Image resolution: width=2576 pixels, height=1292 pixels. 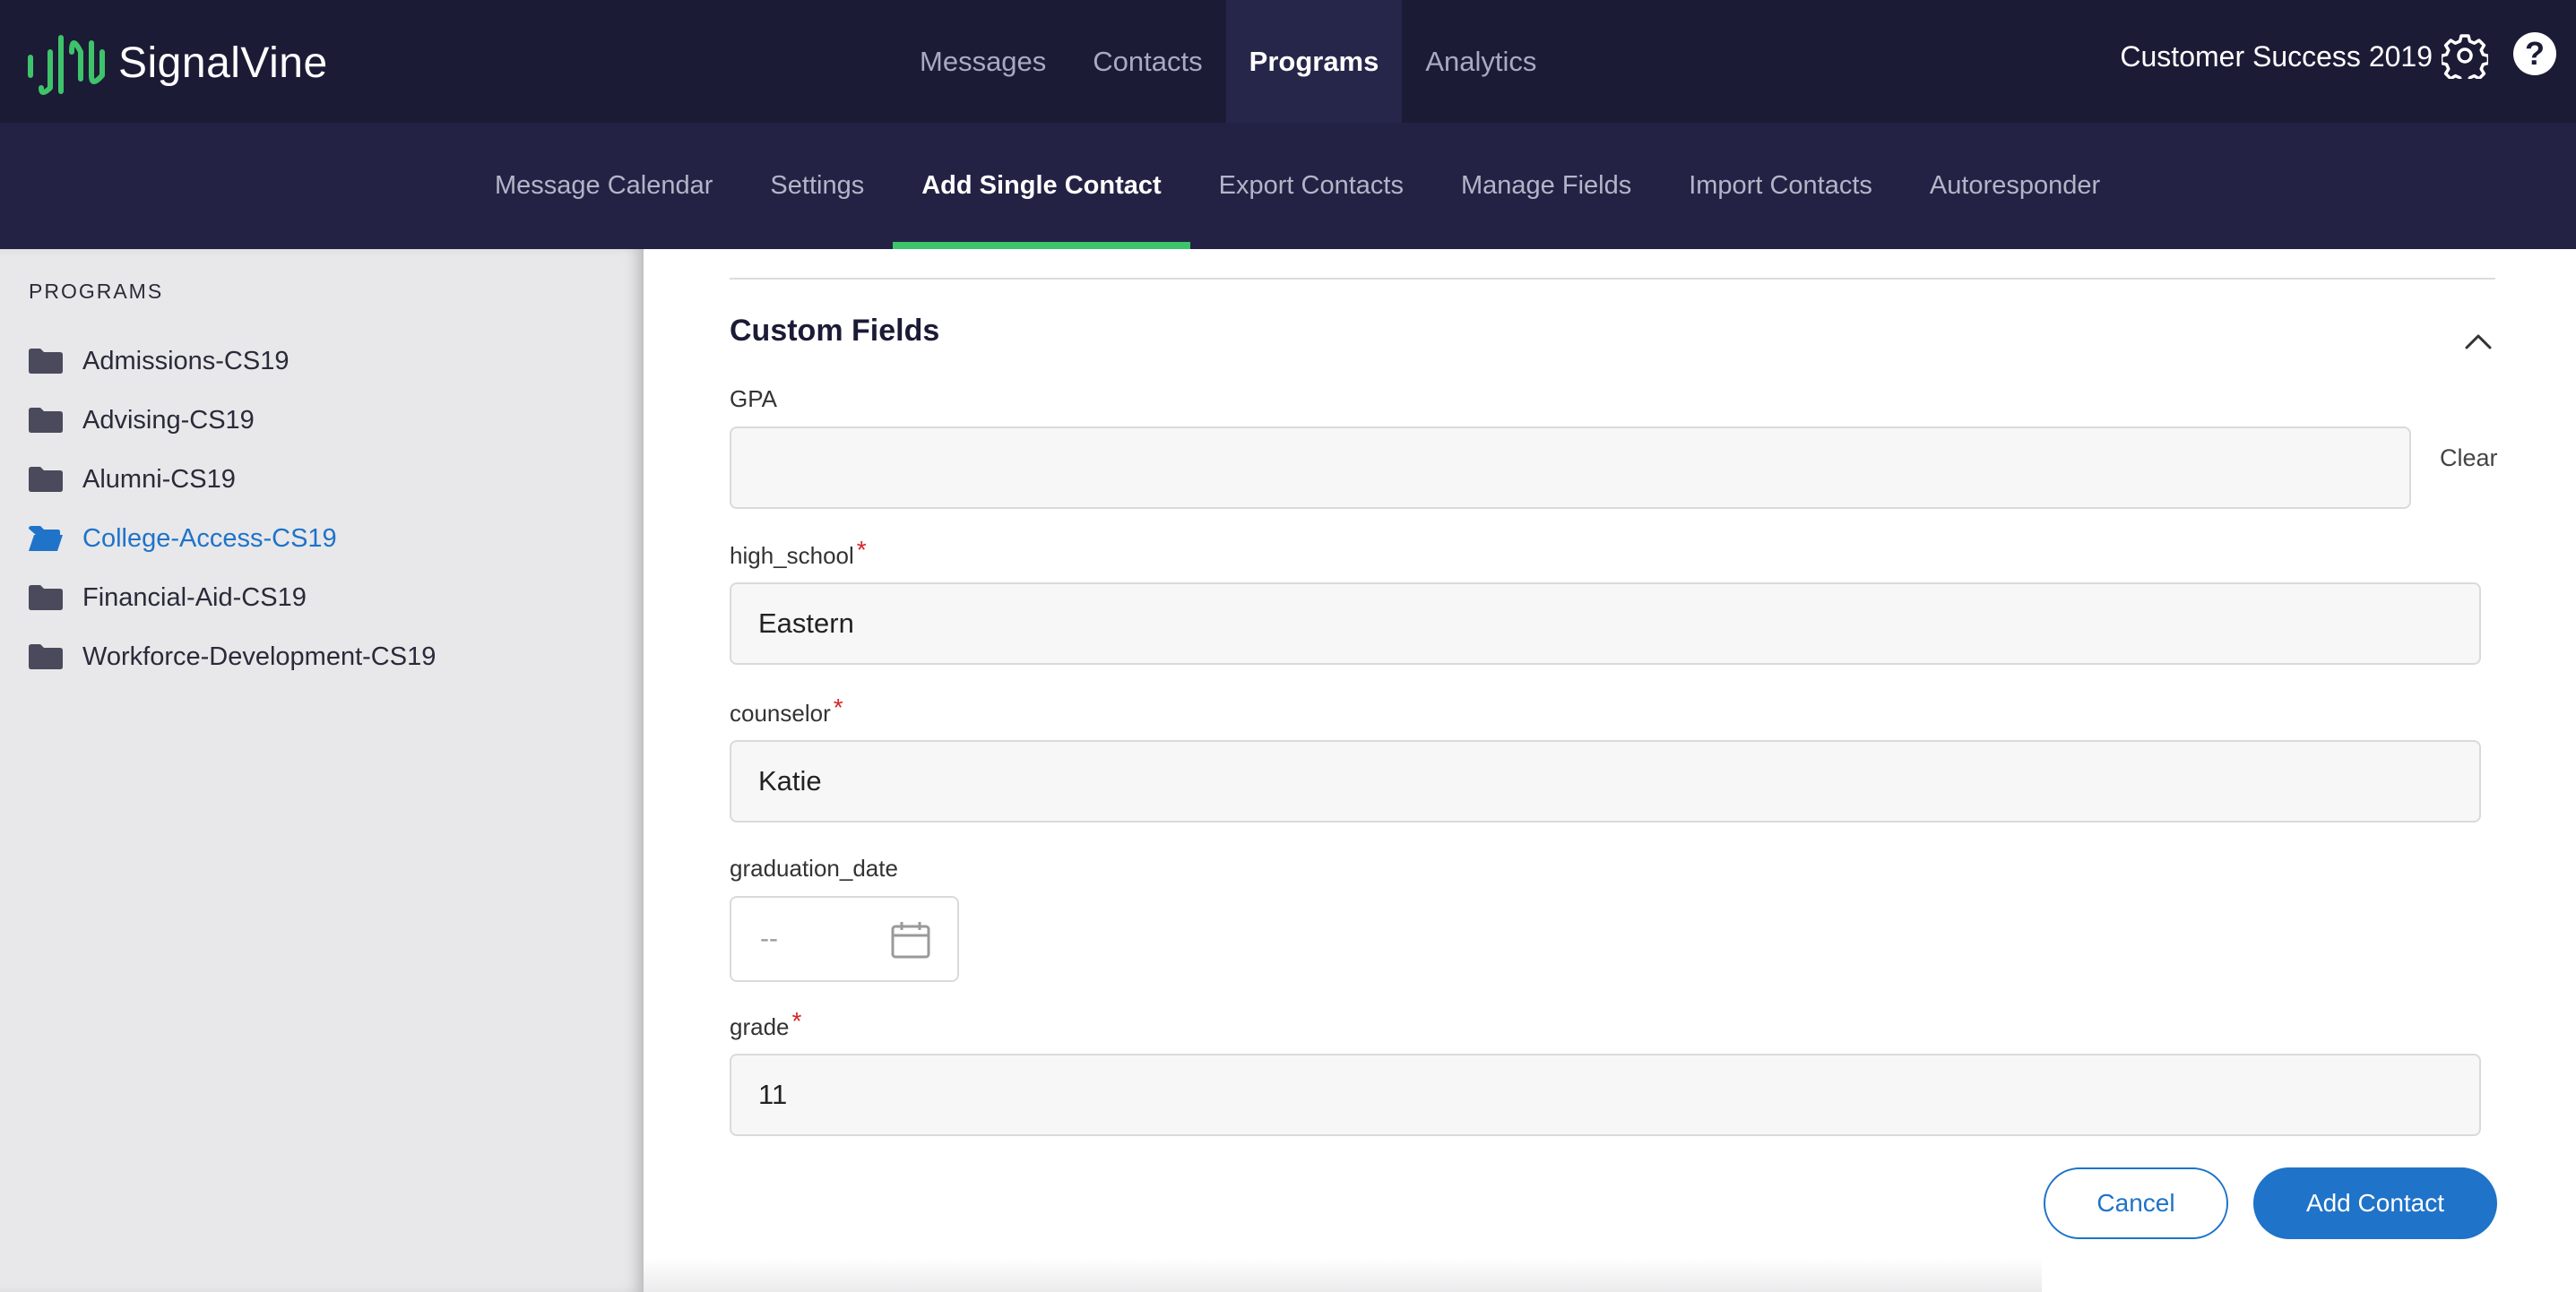 What do you see at coordinates (817, 186) in the screenshot?
I see `tab-settings: Settings` at bounding box center [817, 186].